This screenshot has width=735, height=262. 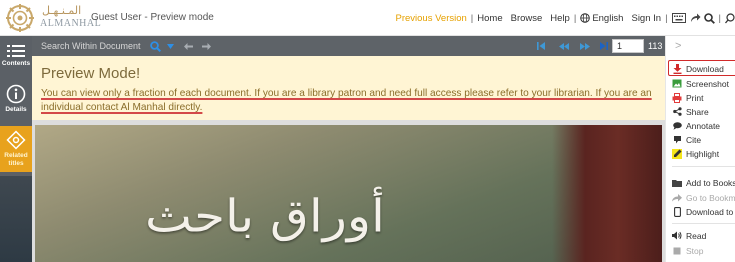 What do you see at coordinates (710, 182) in the screenshot?
I see `add-to-bookshelf-label: Add to Bookshelf` at bounding box center [710, 182].